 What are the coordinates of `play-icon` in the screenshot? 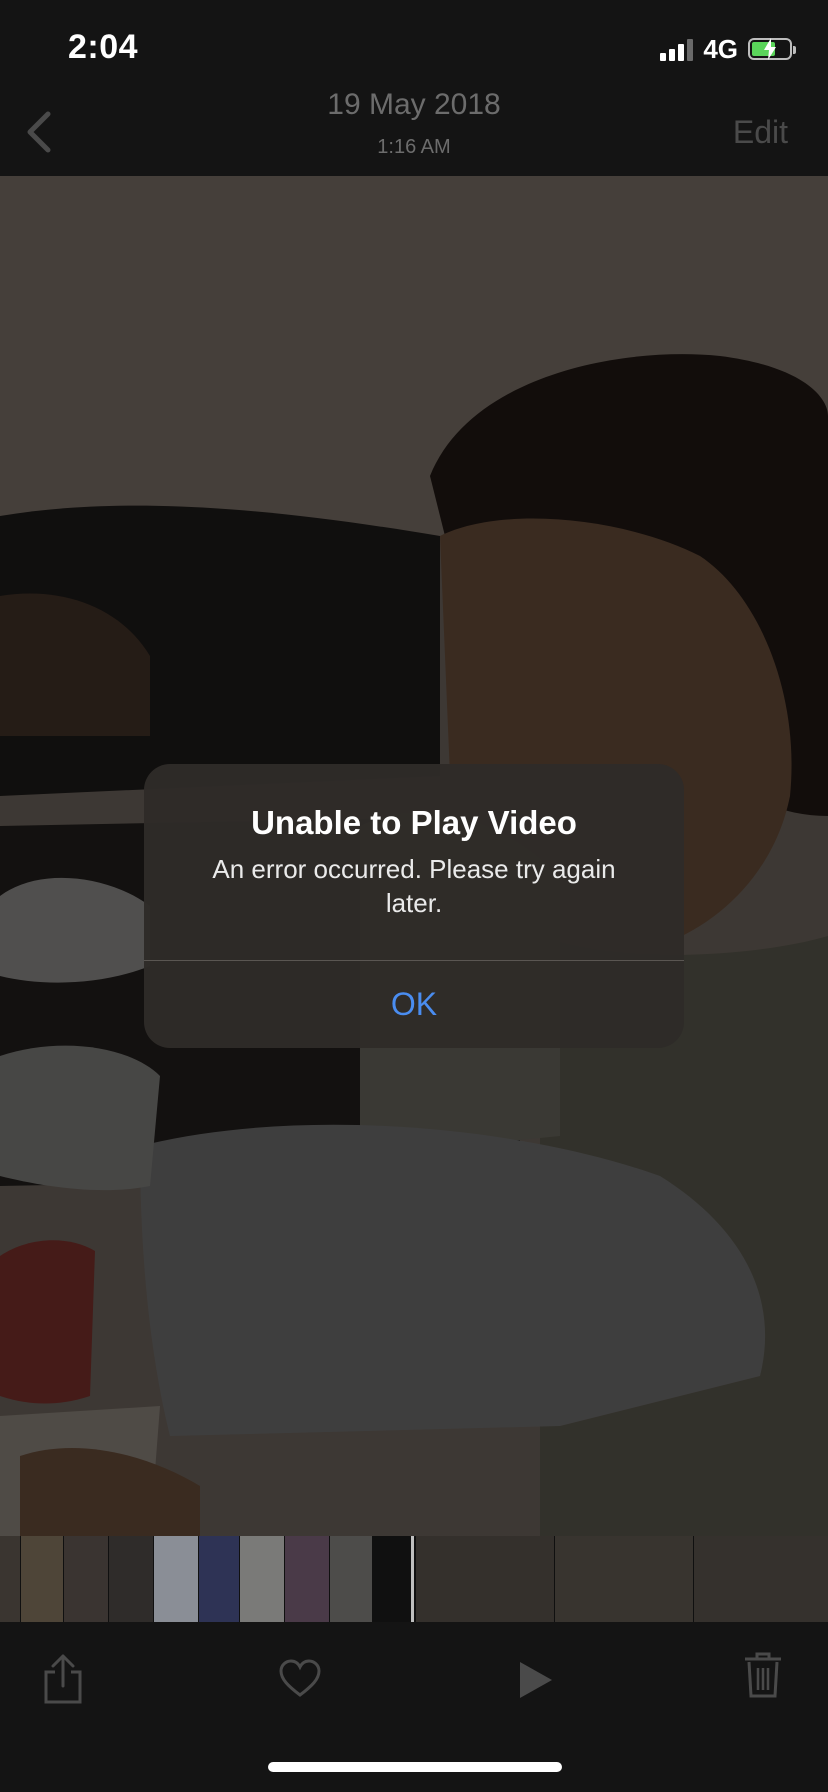 It's located at (536, 1680).